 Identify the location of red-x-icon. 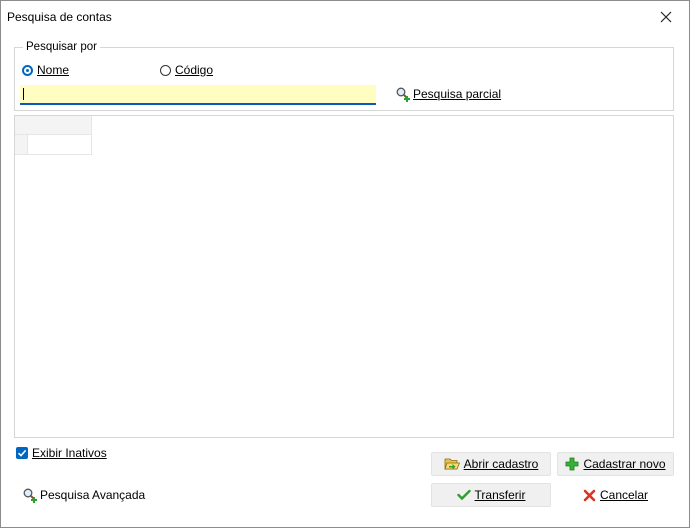
(589, 495).